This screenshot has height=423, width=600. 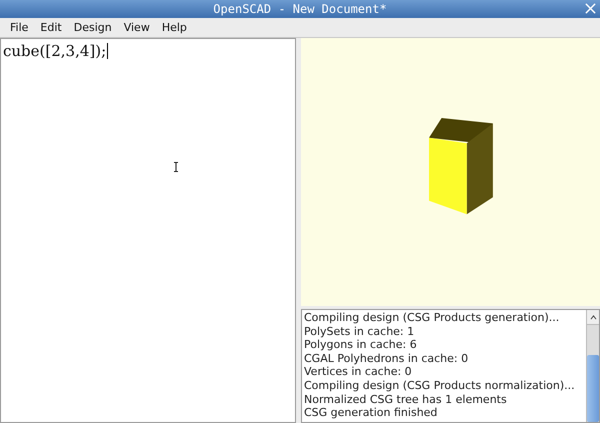 What do you see at coordinates (93, 27) in the screenshot?
I see `menu-item: Design` at bounding box center [93, 27].